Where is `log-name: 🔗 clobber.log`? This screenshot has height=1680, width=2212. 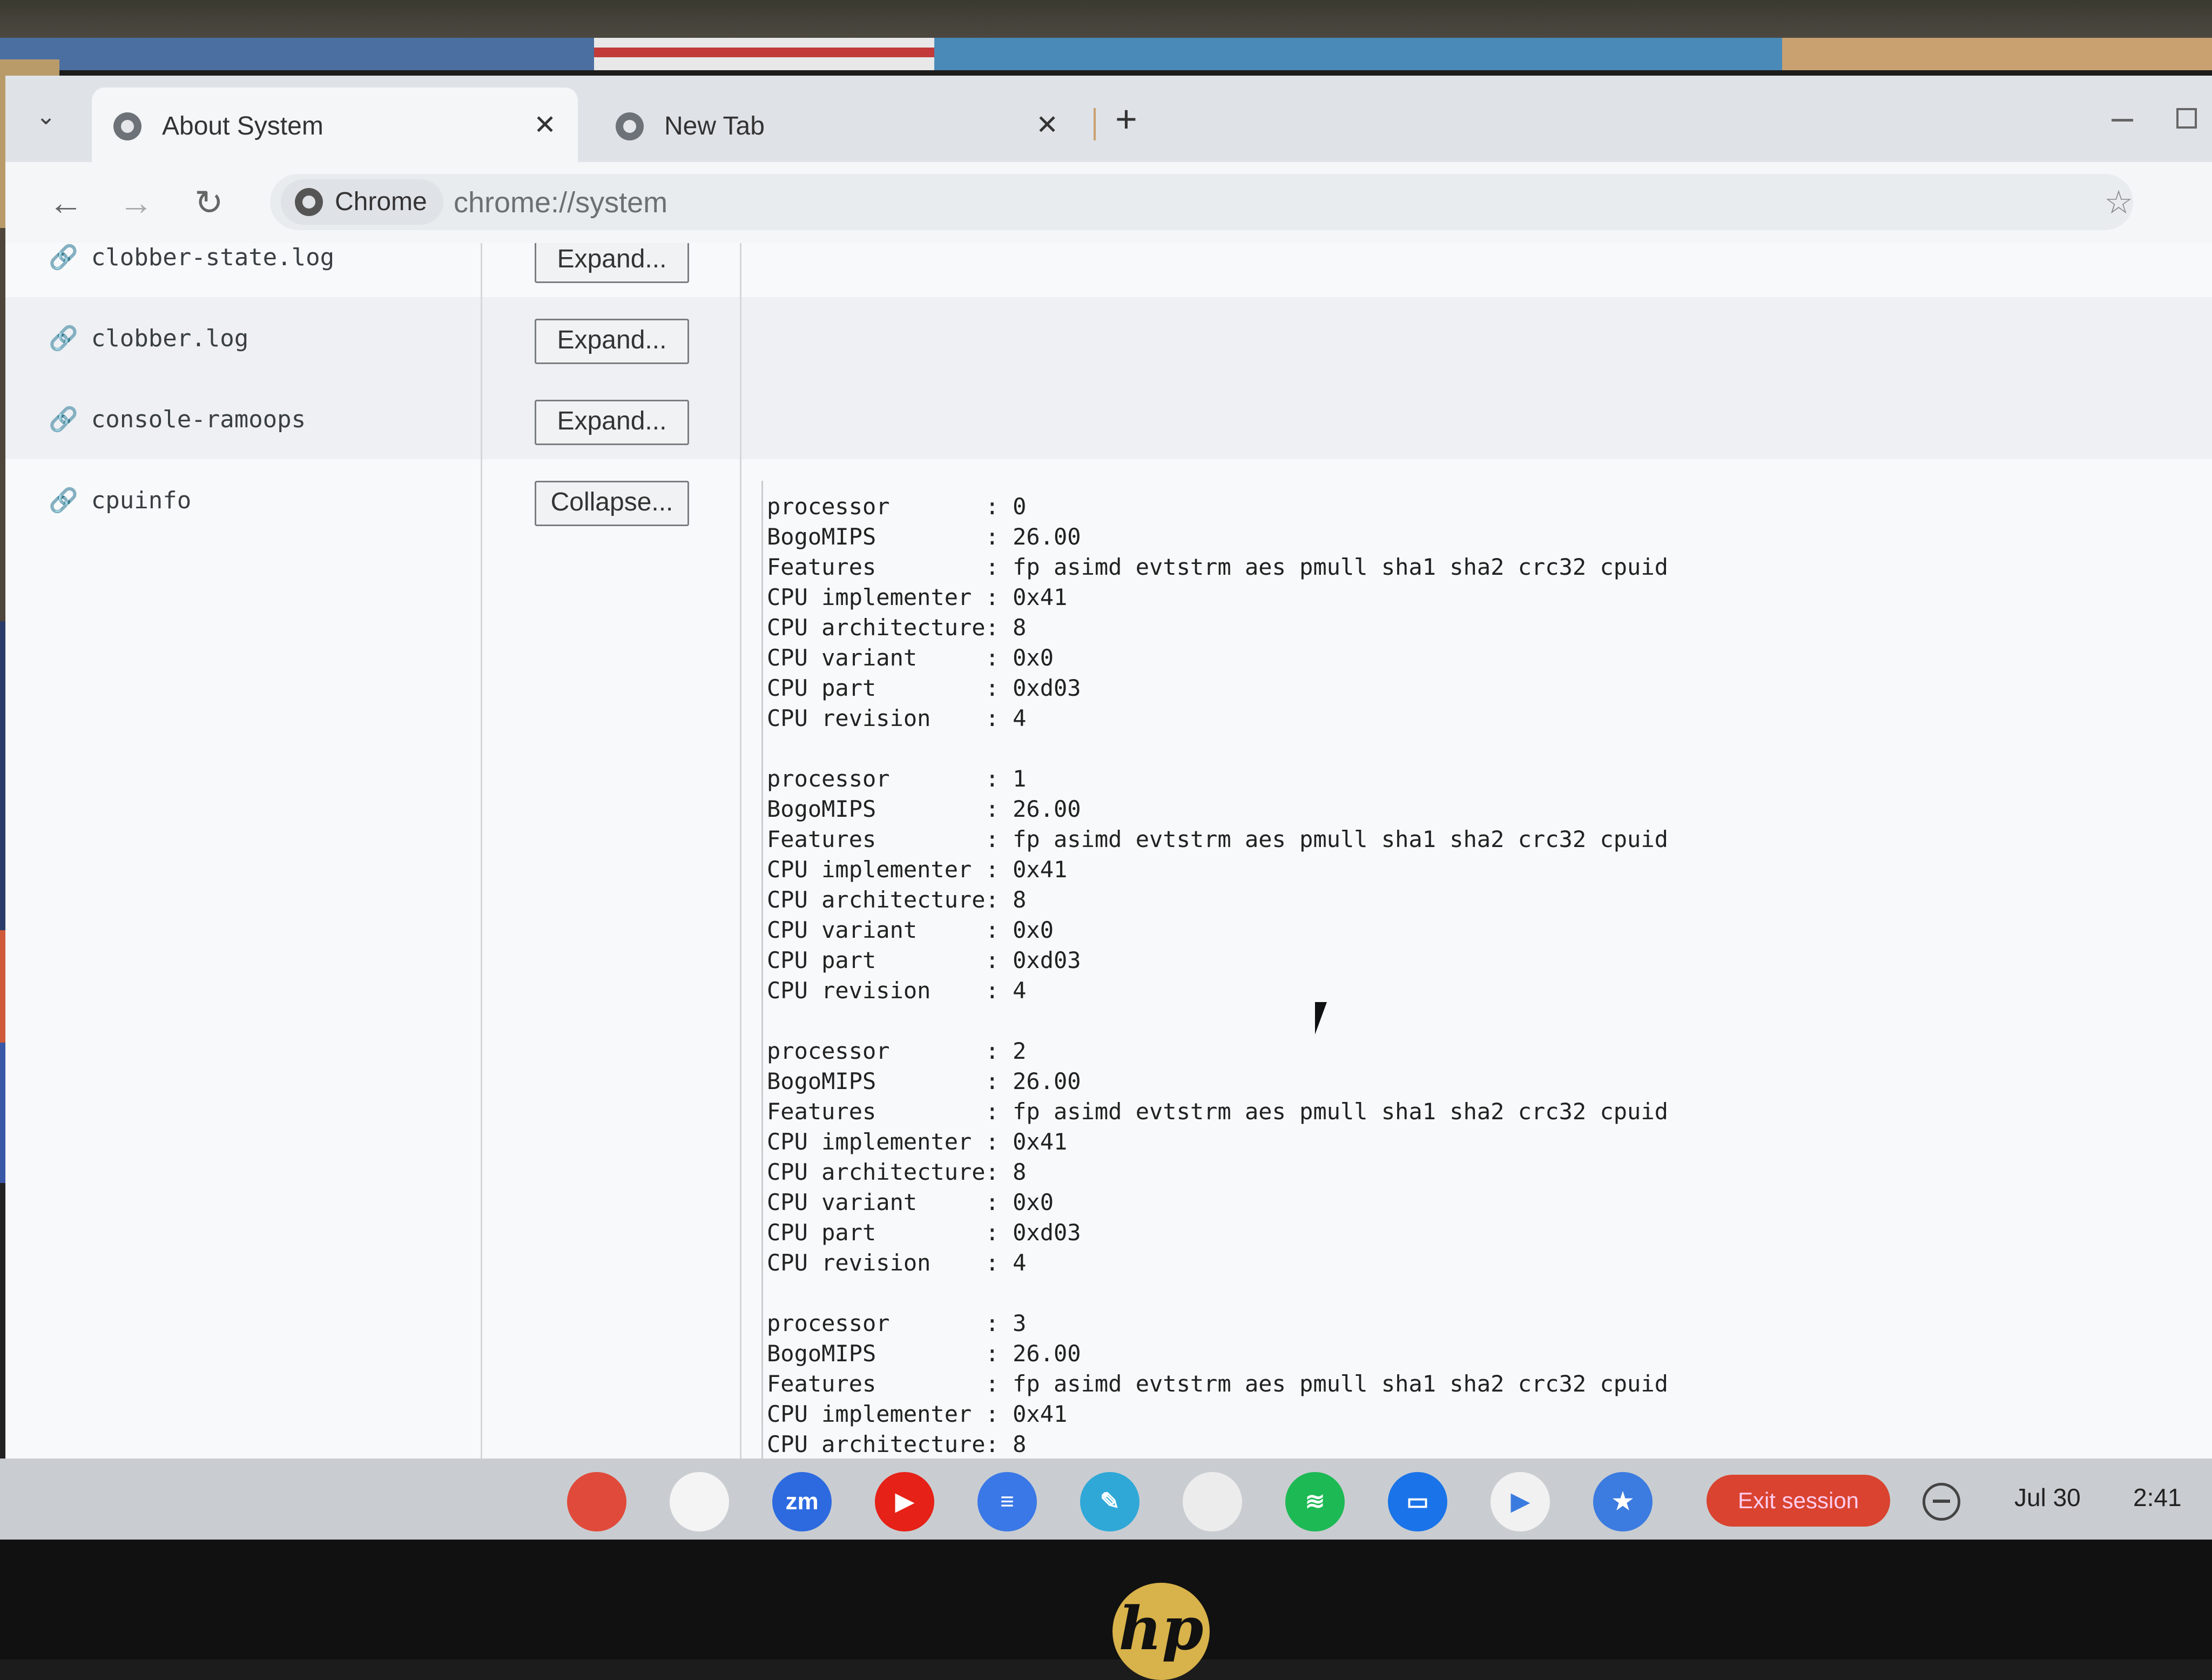
log-name: 🔗 clobber.log is located at coordinates (149, 339).